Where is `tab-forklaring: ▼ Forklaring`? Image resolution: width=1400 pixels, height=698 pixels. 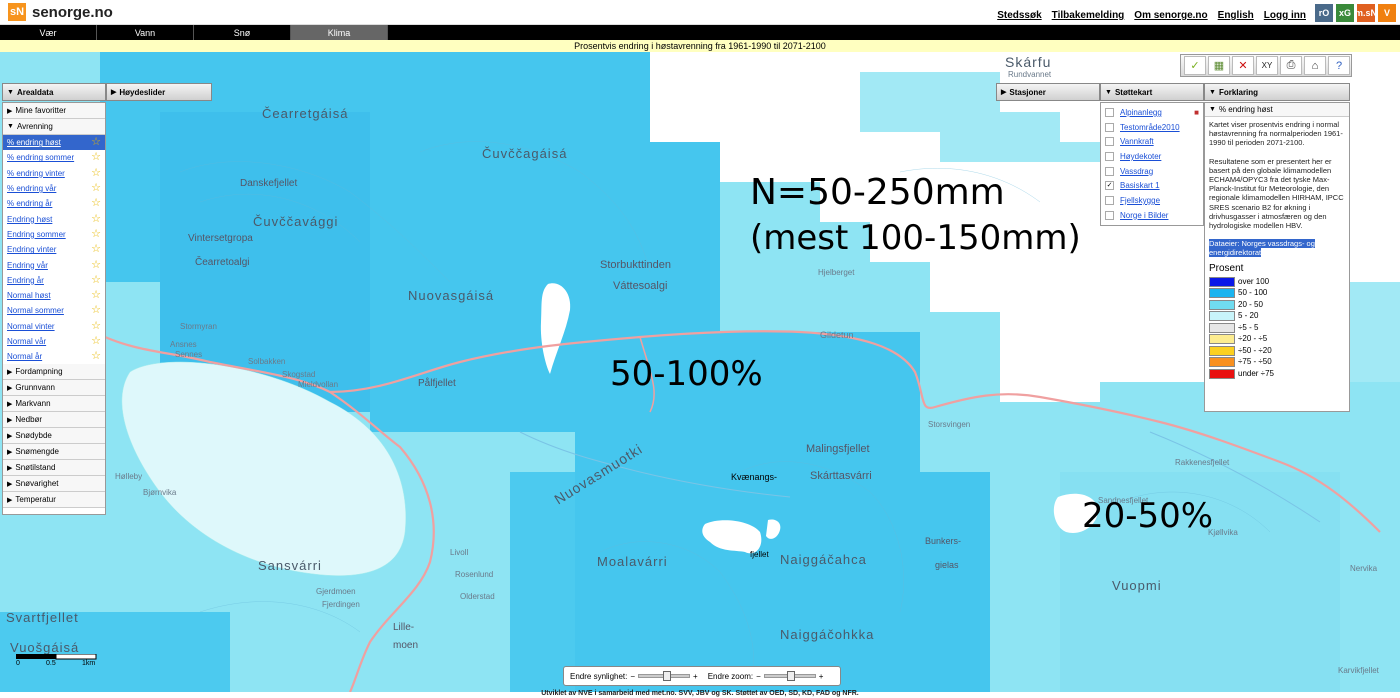
tab-forklaring: ▼ Forklaring is located at coordinates (1277, 92).